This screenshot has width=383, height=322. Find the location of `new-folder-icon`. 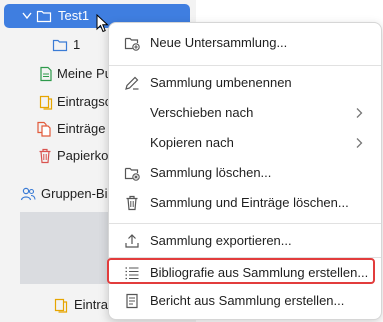

new-folder-icon is located at coordinates (132, 44).